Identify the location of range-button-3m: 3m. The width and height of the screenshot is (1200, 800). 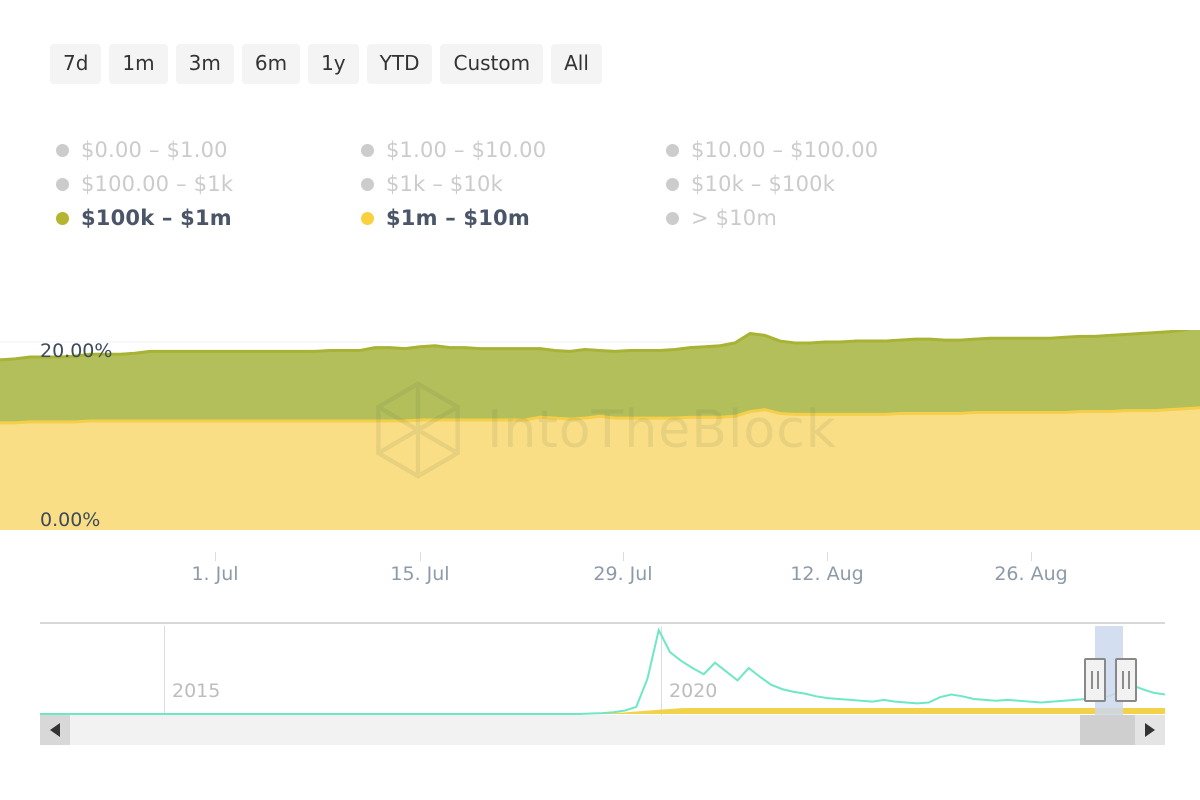
(204, 64).